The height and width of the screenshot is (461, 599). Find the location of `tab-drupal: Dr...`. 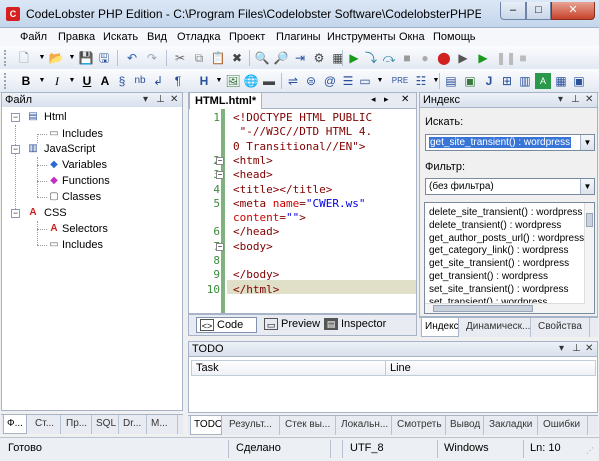

tab-drupal: Dr... is located at coordinates (133, 424).